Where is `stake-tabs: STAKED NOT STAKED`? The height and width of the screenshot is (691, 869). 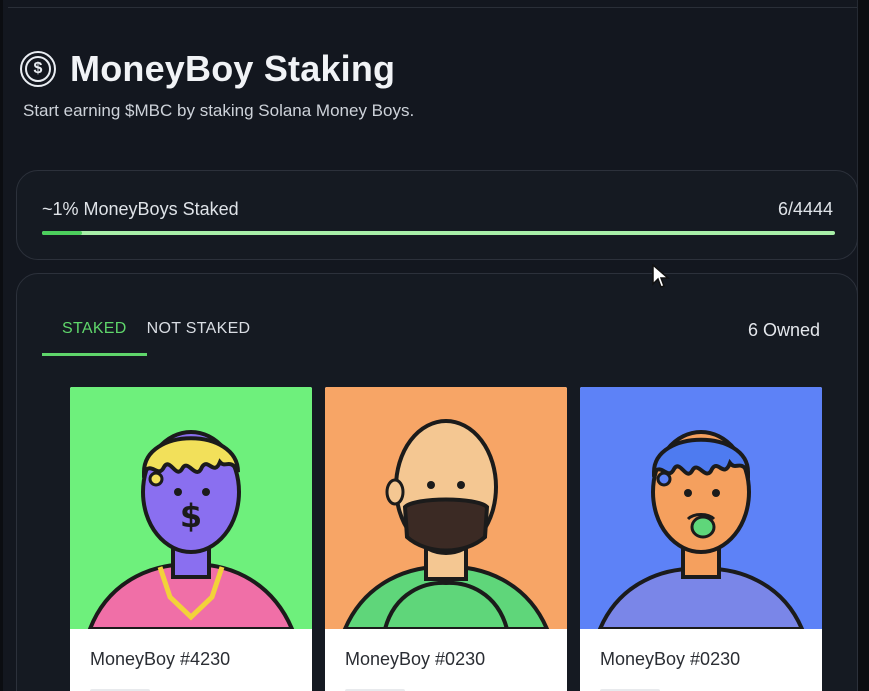
stake-tabs: STAKED NOT STAKED is located at coordinates (156, 338).